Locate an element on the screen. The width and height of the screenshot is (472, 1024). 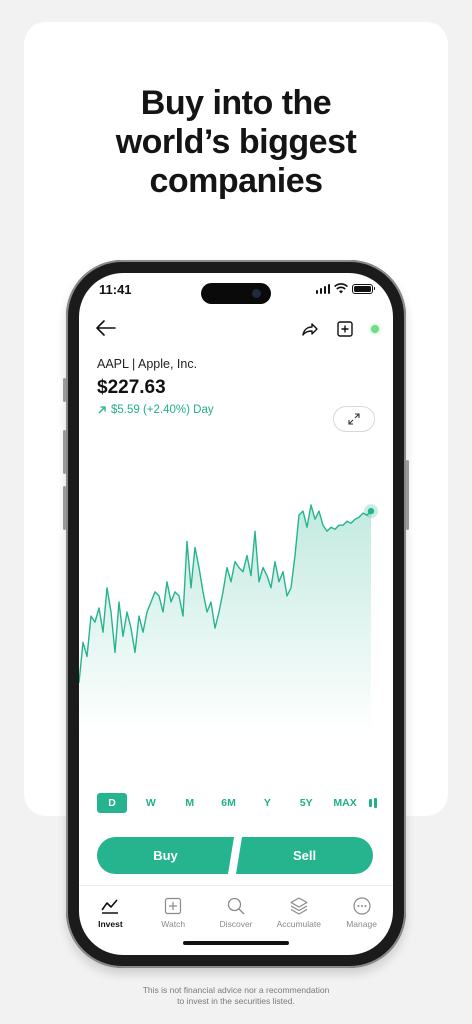
expand-icon is located at coordinates (354, 419).